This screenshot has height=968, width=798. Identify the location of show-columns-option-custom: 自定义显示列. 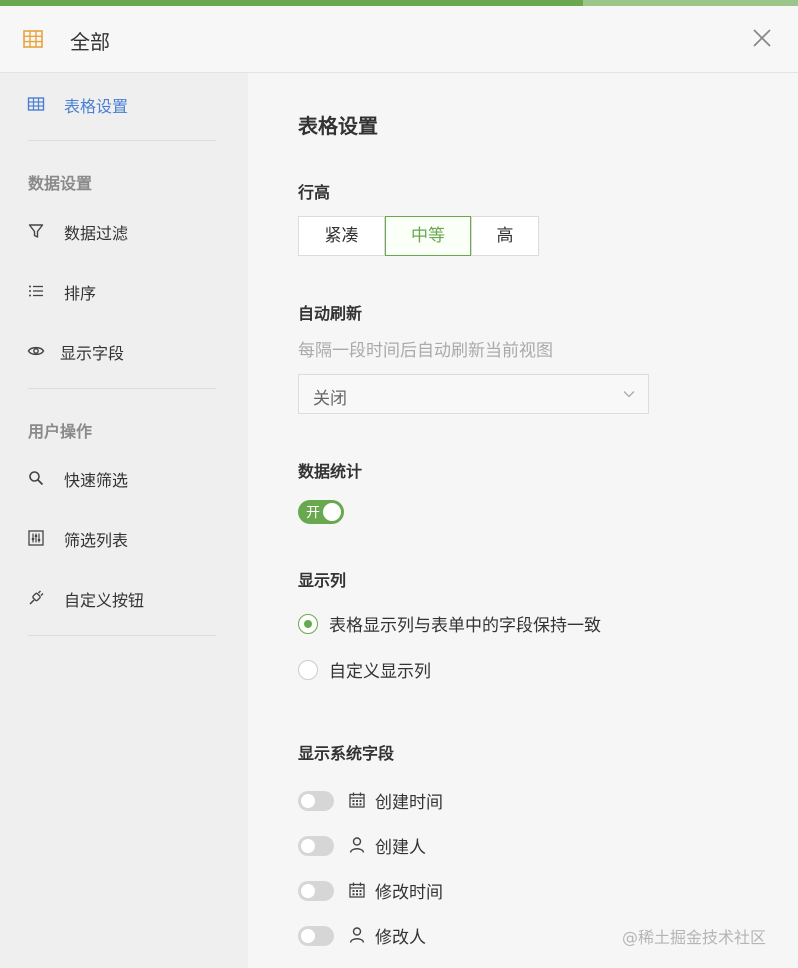
(478, 670).